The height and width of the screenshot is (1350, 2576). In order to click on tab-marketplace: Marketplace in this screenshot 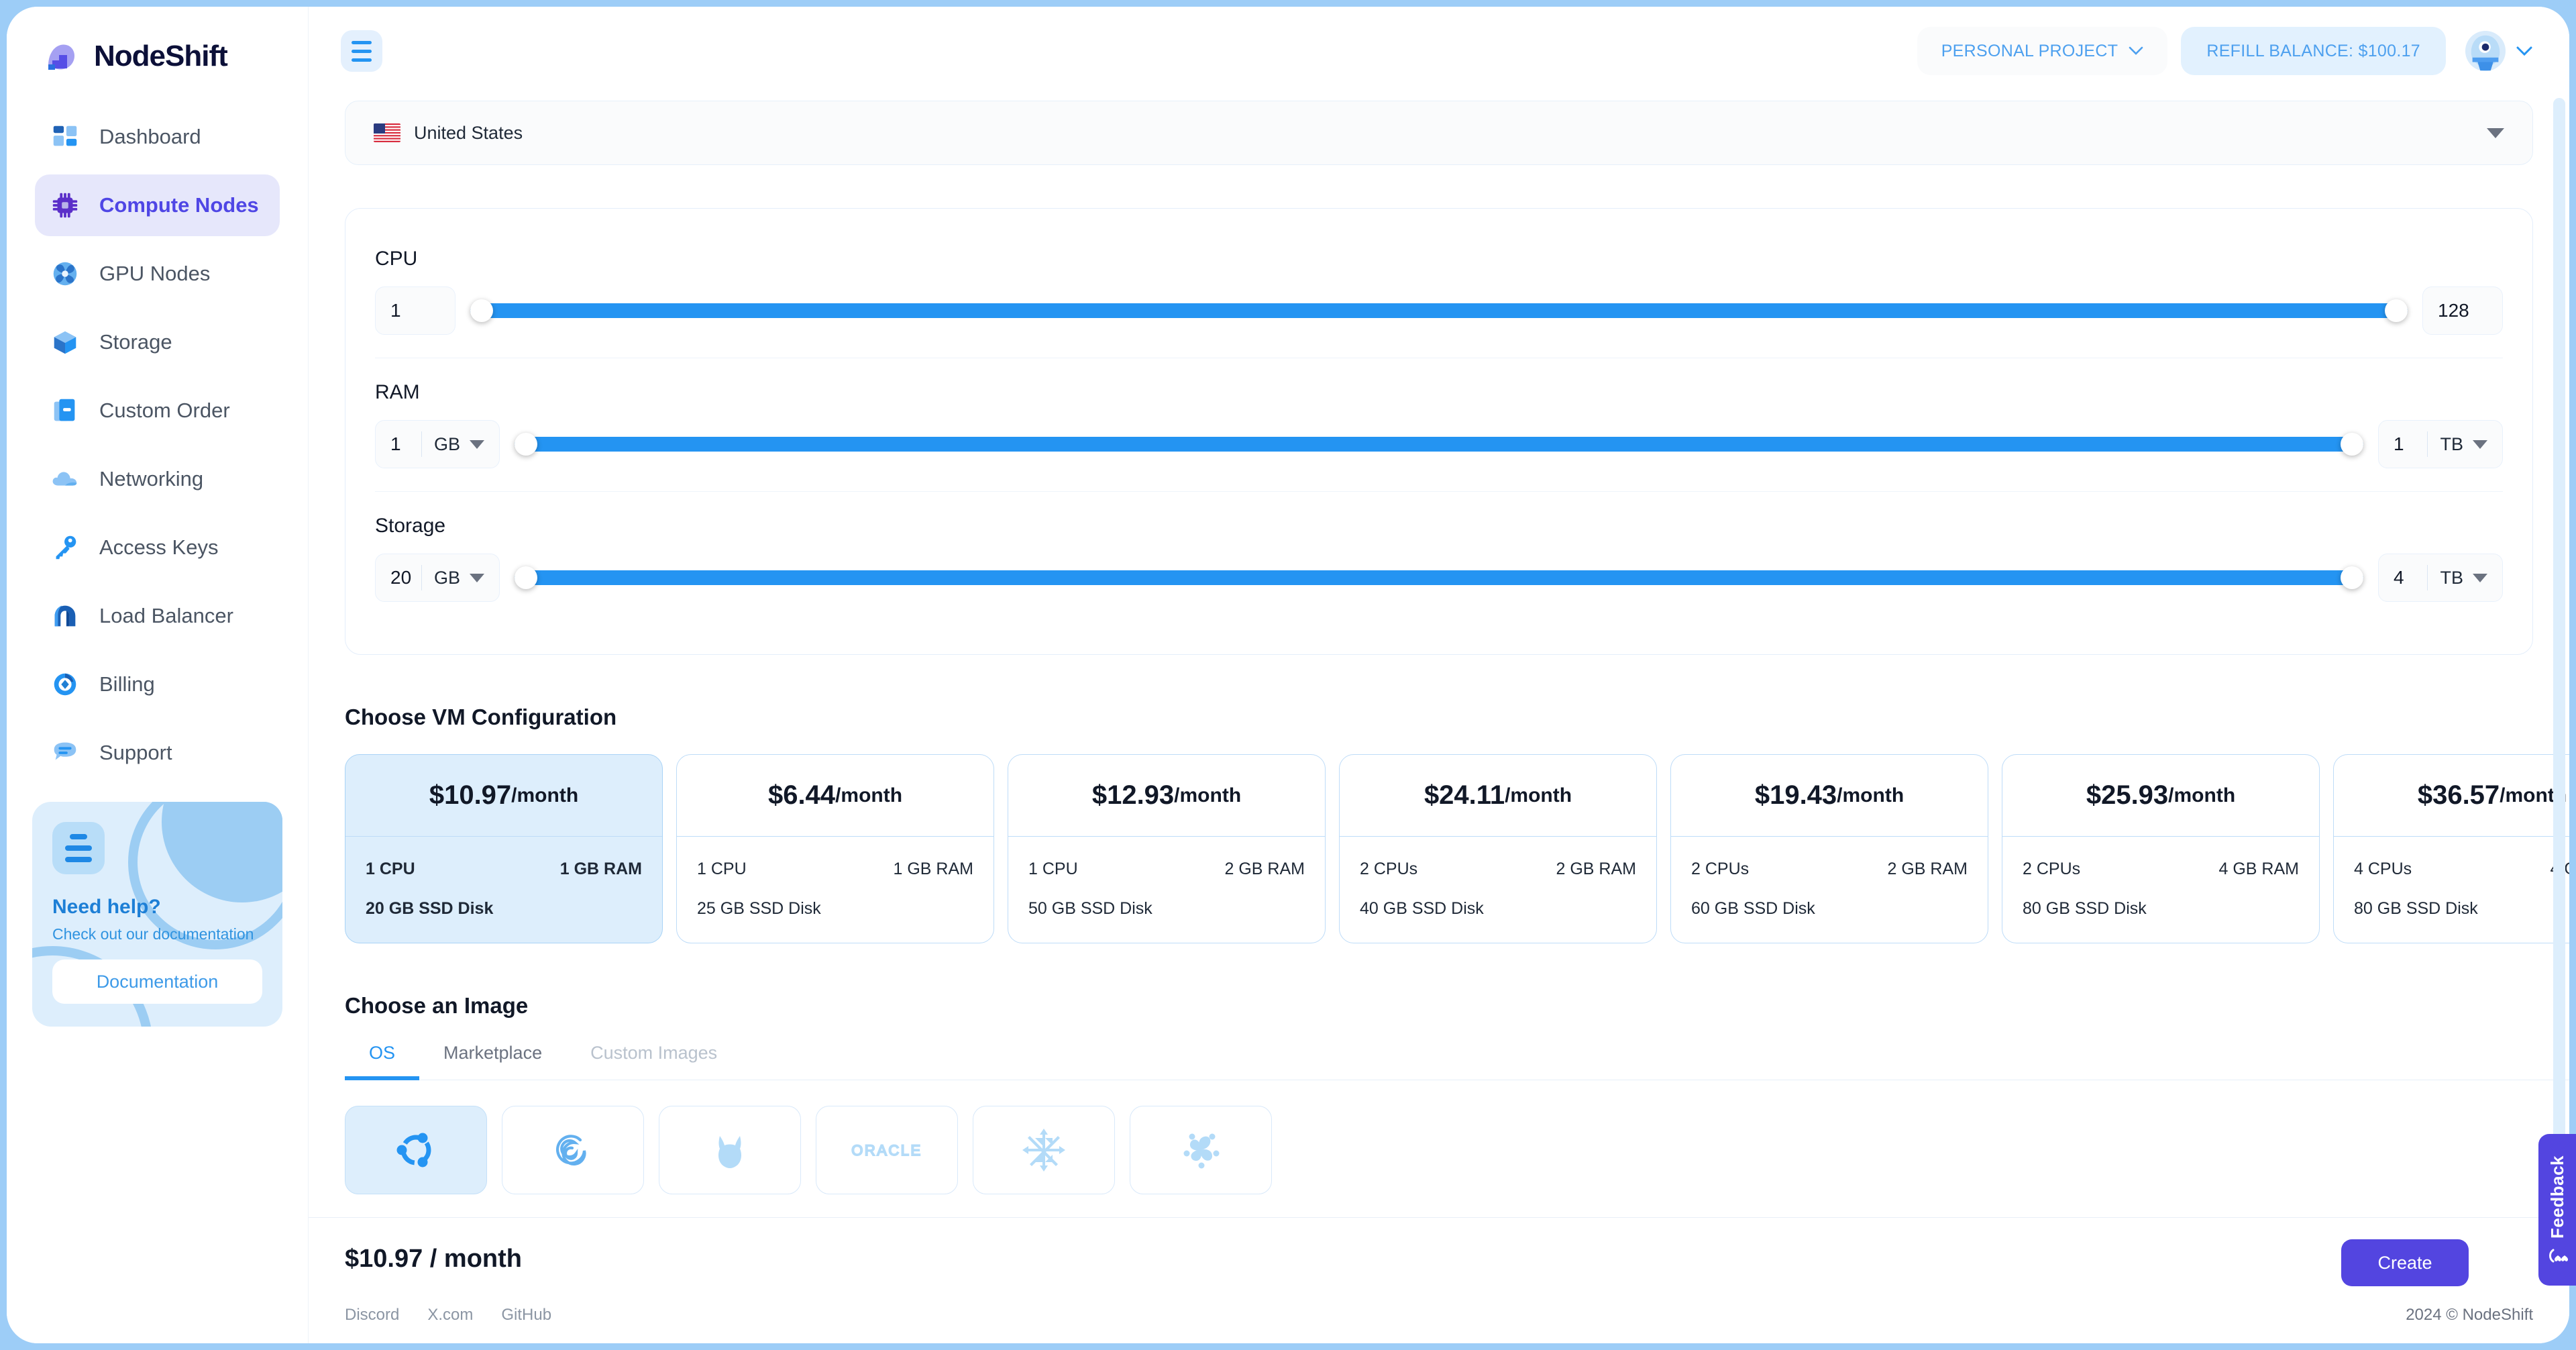, I will do `click(492, 1061)`.